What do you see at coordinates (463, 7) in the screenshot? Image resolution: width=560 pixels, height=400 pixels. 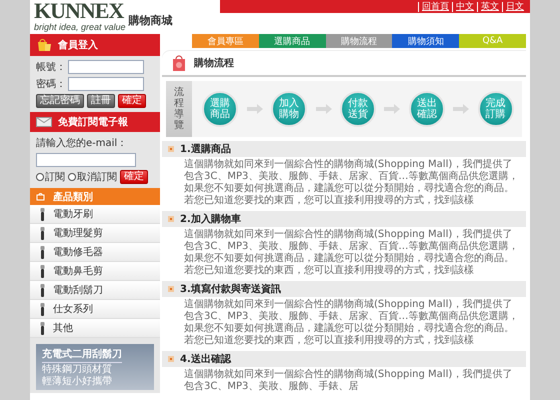 I see `language-link: 中文` at bounding box center [463, 7].